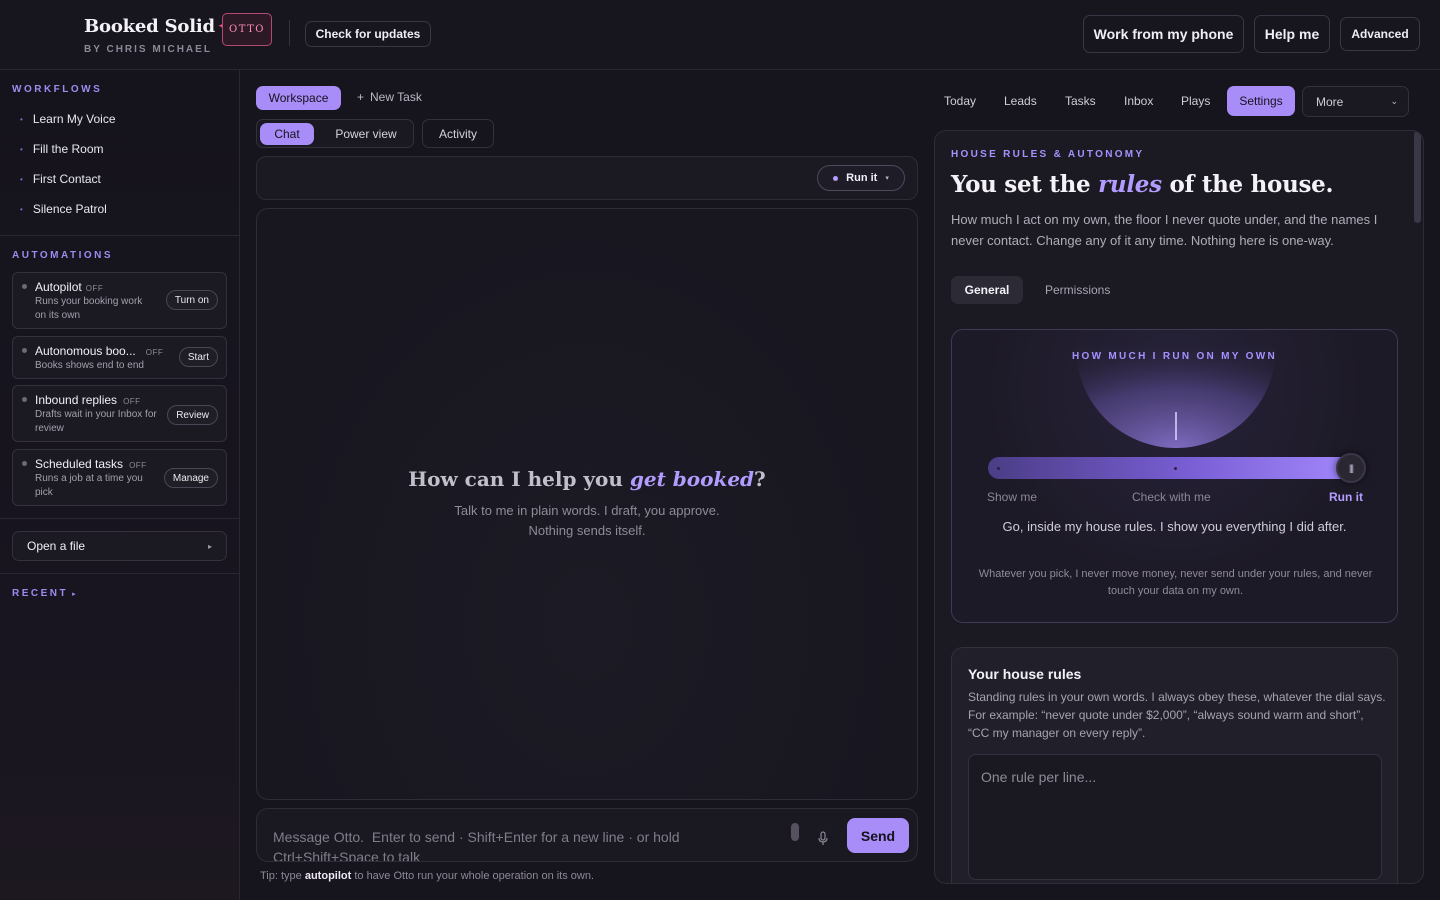 Image resolution: width=1440 pixels, height=900 pixels. I want to click on view-switcher: Chat Power view, so click(335, 133).